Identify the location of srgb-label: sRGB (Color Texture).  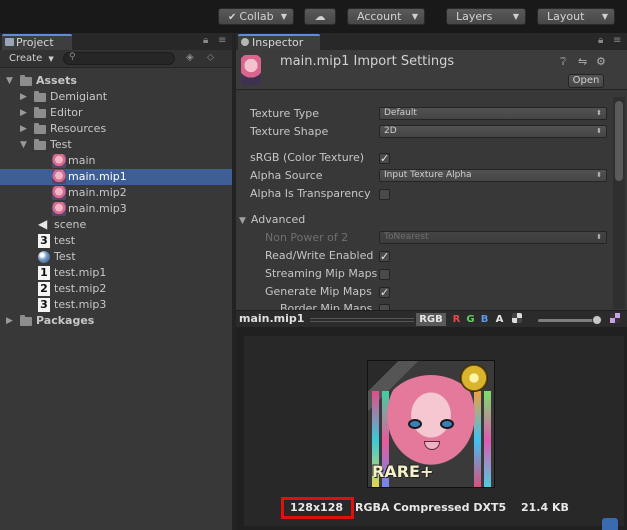
(307, 157).